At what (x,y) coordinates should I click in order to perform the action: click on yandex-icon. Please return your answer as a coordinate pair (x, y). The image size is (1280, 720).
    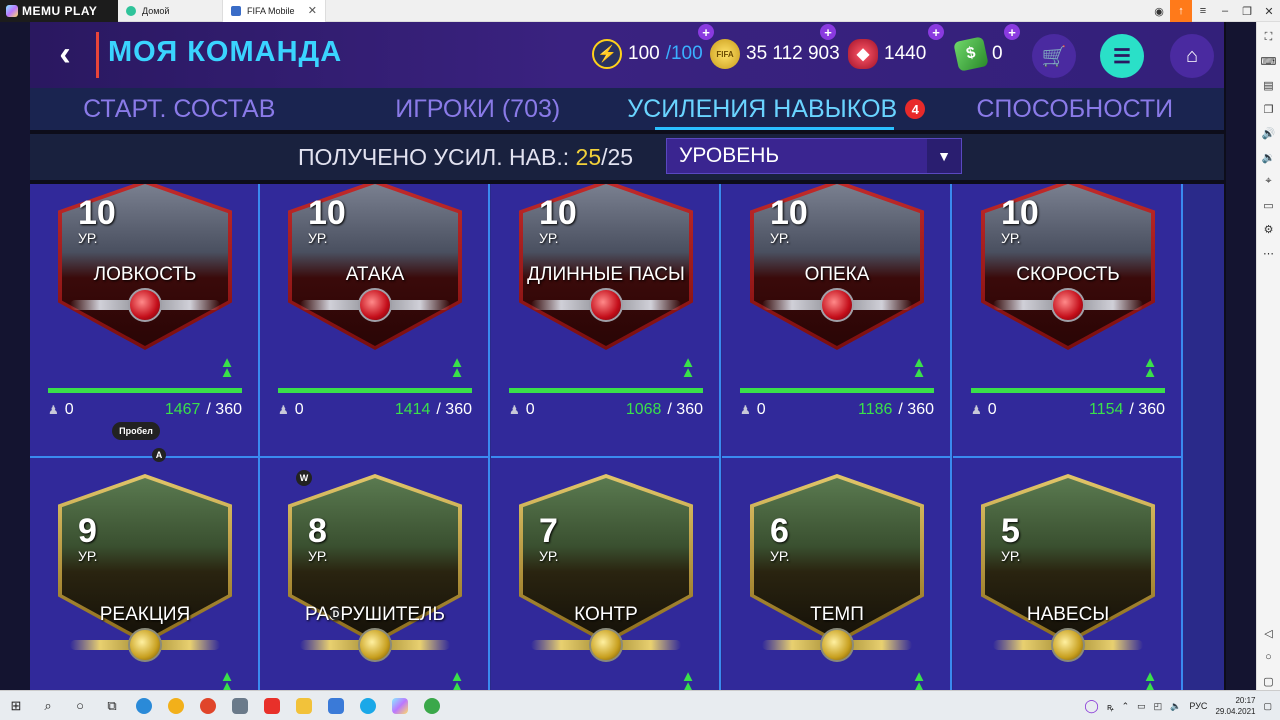
    Looking at the image, I should click on (272, 705).